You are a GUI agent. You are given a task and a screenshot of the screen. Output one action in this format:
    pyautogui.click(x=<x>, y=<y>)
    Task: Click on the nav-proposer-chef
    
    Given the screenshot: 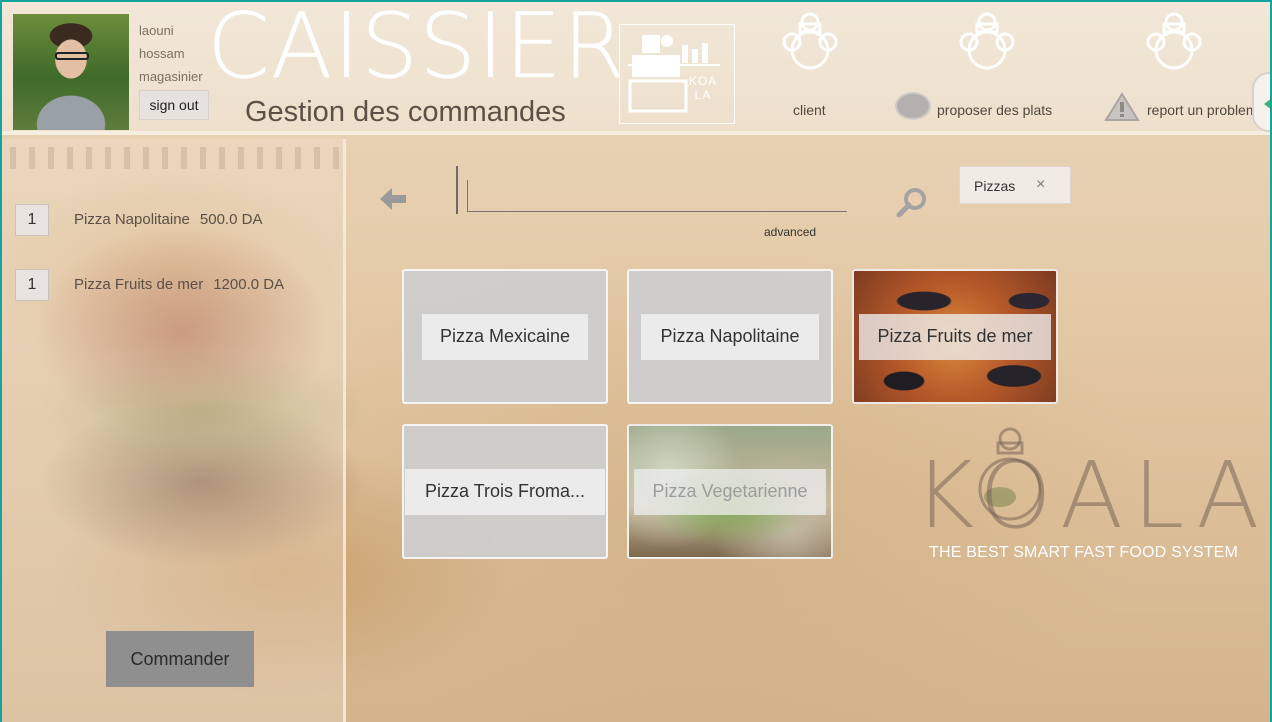 What is the action you would take?
    pyautogui.click(x=987, y=43)
    